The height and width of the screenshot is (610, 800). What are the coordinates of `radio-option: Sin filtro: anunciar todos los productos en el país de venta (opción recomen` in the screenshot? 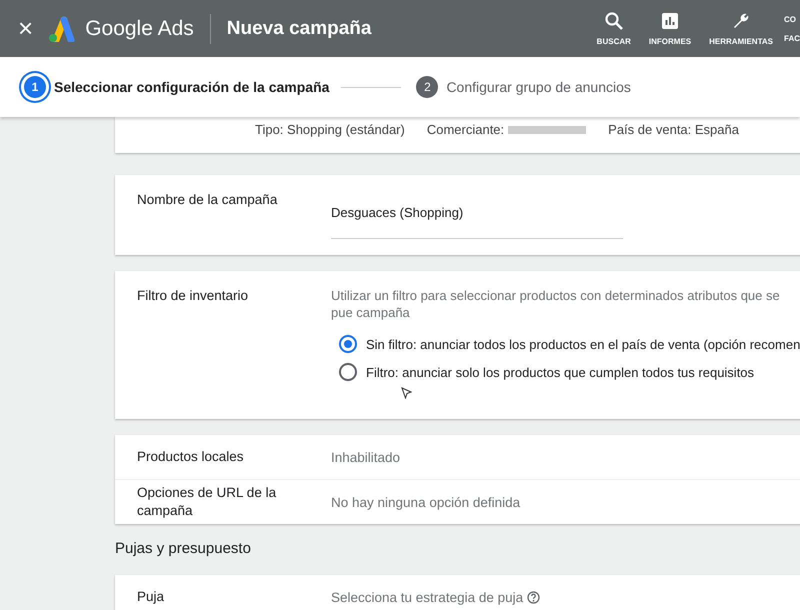 It's located at (569, 344).